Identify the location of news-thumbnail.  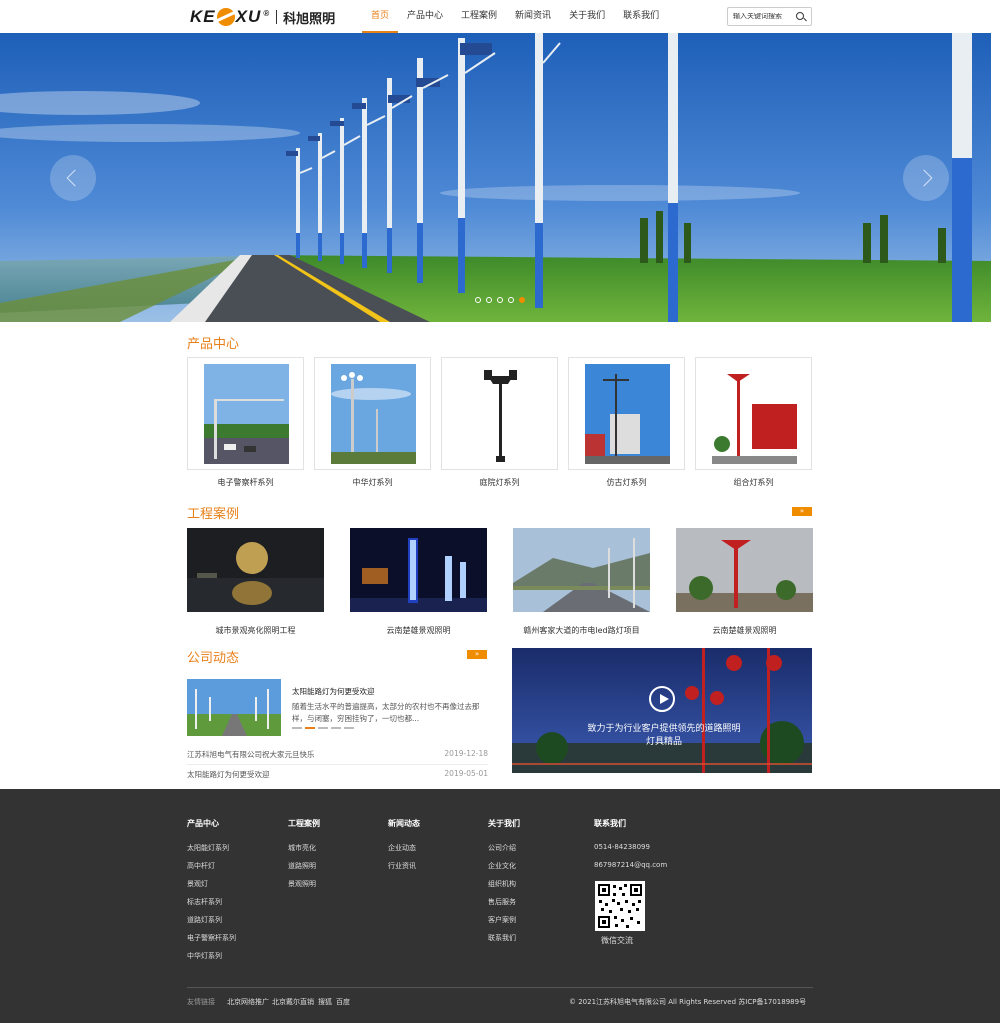
(234, 707).